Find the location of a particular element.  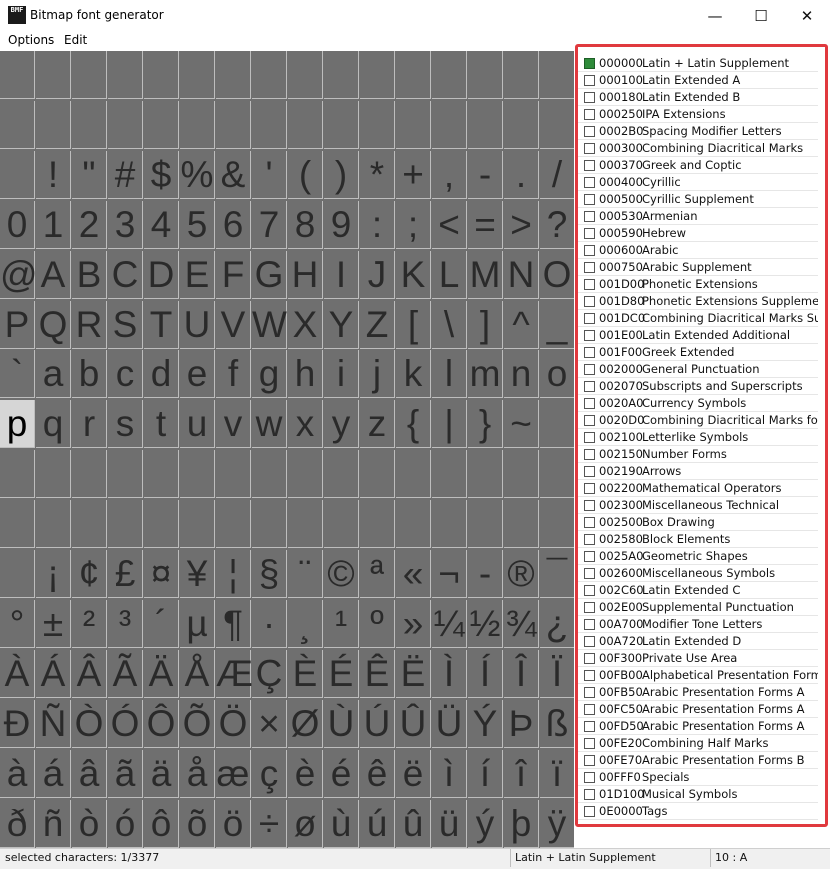

block-list-item: 00FE20 Combining Half Marks is located at coordinates (698, 743).